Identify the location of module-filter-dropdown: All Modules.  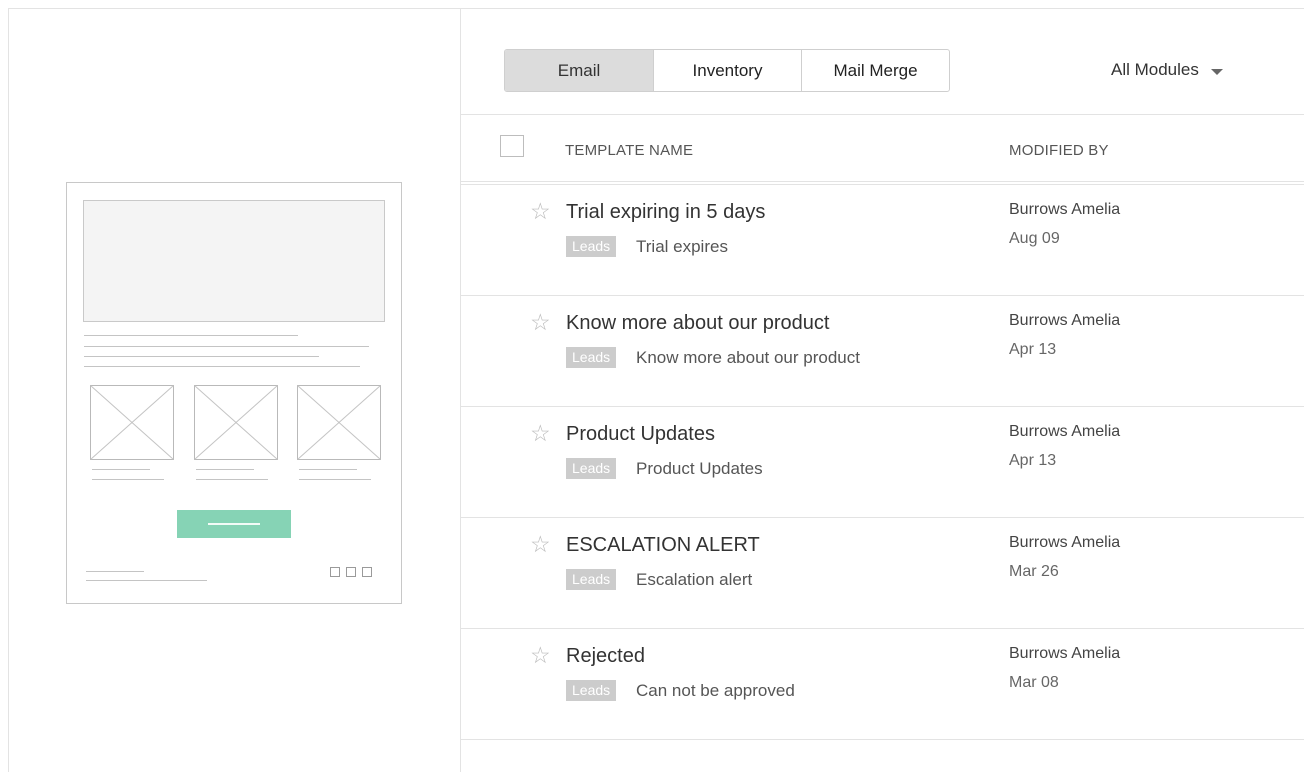
(1167, 70).